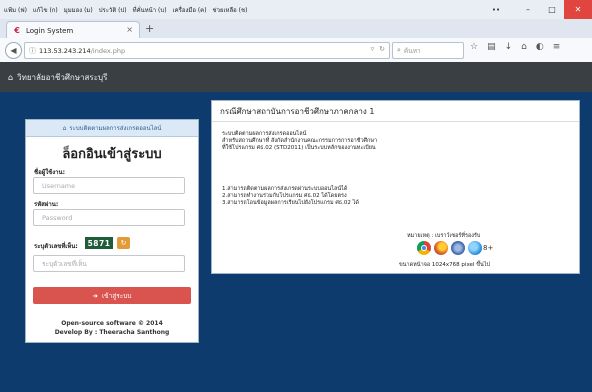  Describe the element at coordinates (230, 10) in the screenshot. I see `menu-help: ช่วยเหลือ (ช)` at that location.